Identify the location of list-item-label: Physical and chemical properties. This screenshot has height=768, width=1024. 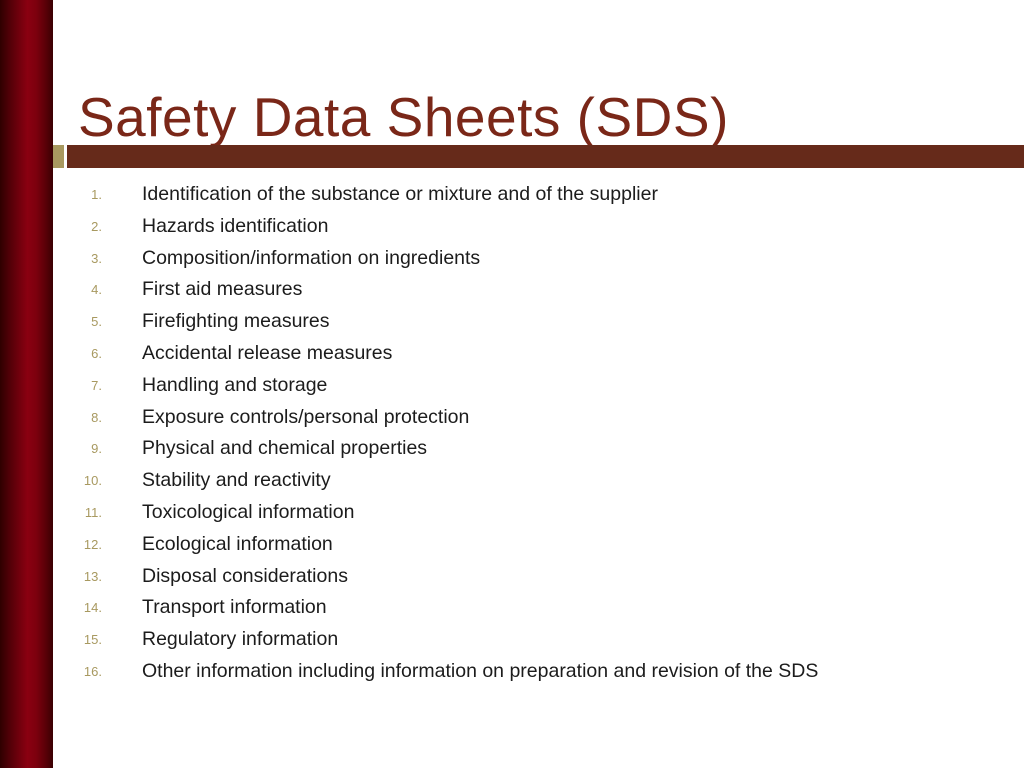
(285, 448).